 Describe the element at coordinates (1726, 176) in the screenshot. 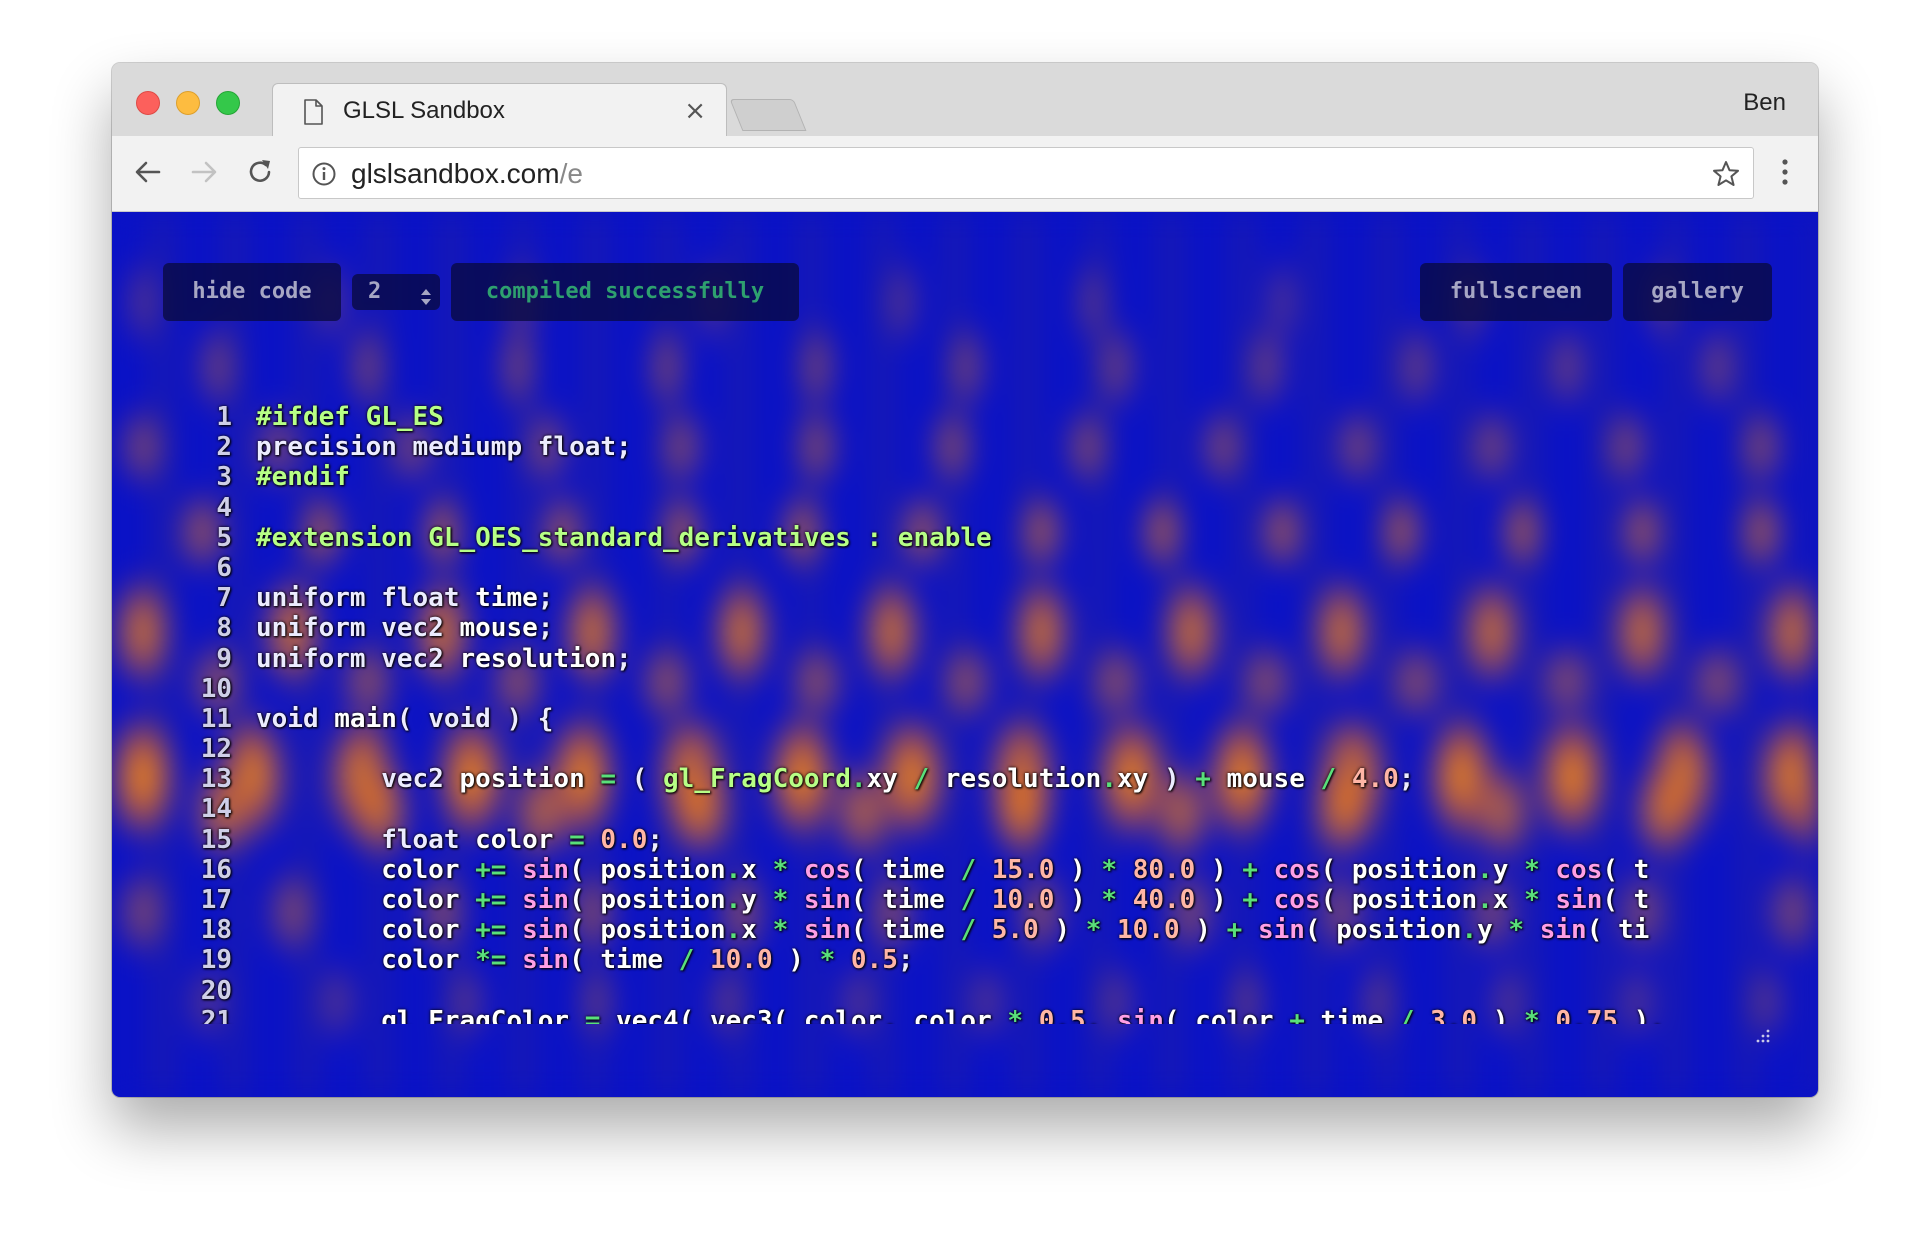

I see `star-icon` at that location.